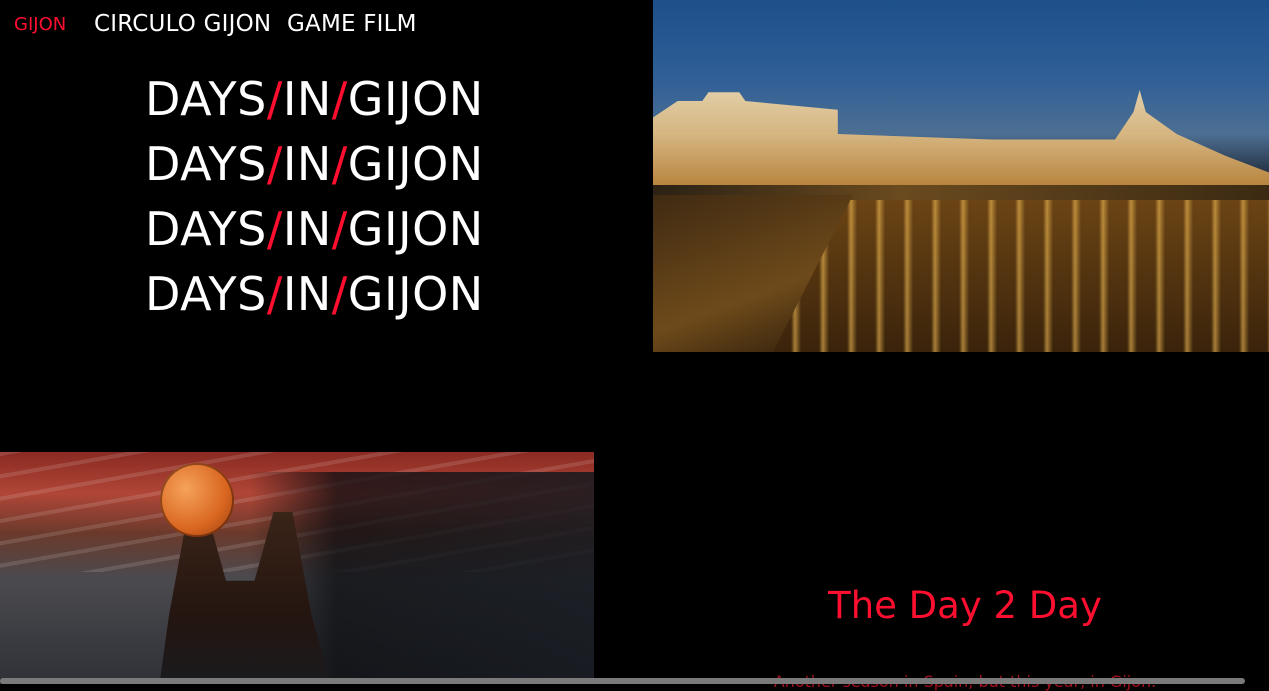 Image resolution: width=1269 pixels, height=691 pixels. Describe the element at coordinates (182, 24) in the screenshot. I see `nav-link-circulo-gijon: CIRCULO GIJON` at that location.